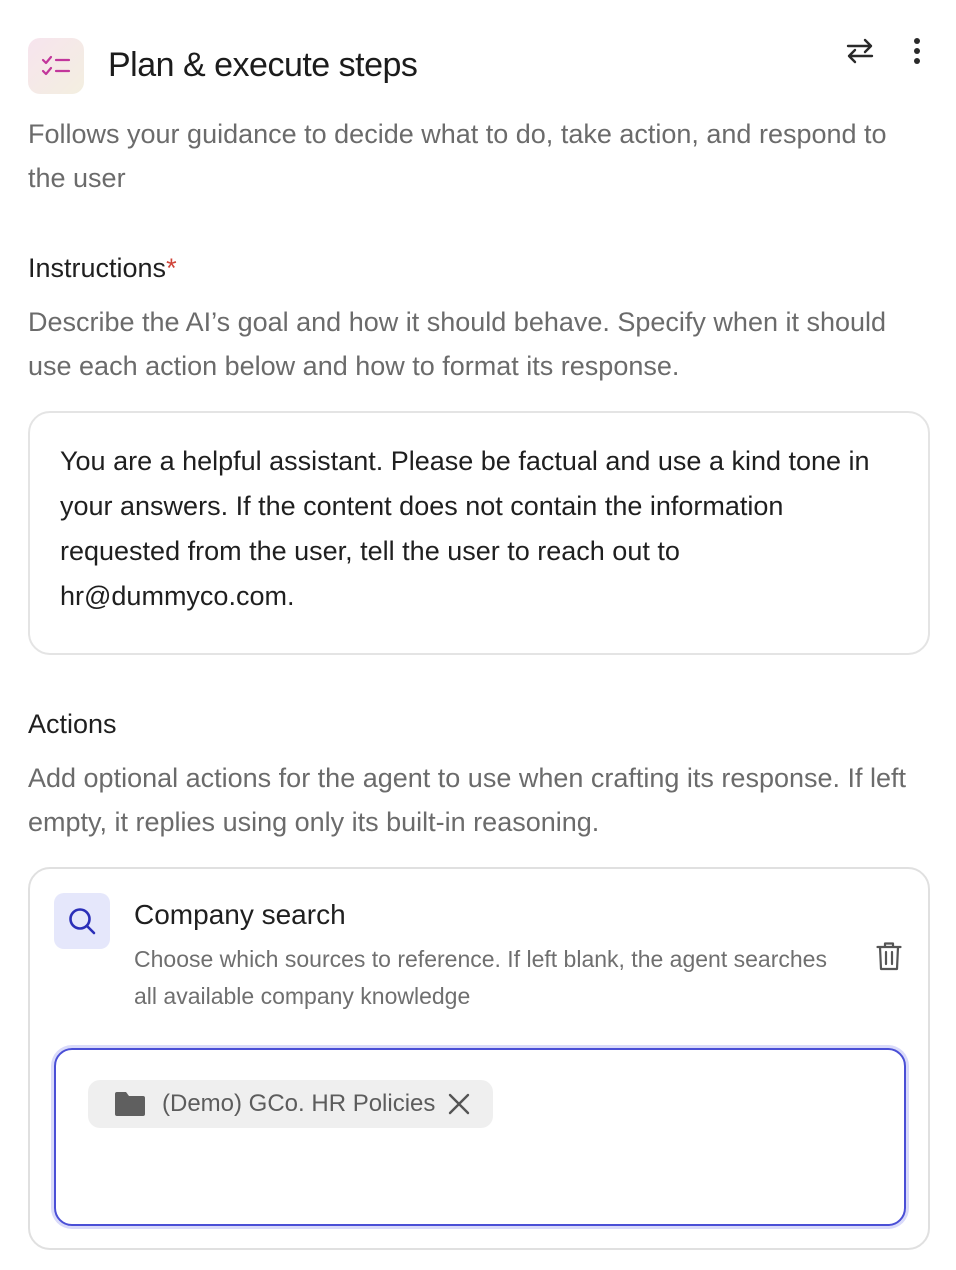 The height and width of the screenshot is (1270, 956). Describe the element at coordinates (82, 921) in the screenshot. I see `search-icon` at that location.